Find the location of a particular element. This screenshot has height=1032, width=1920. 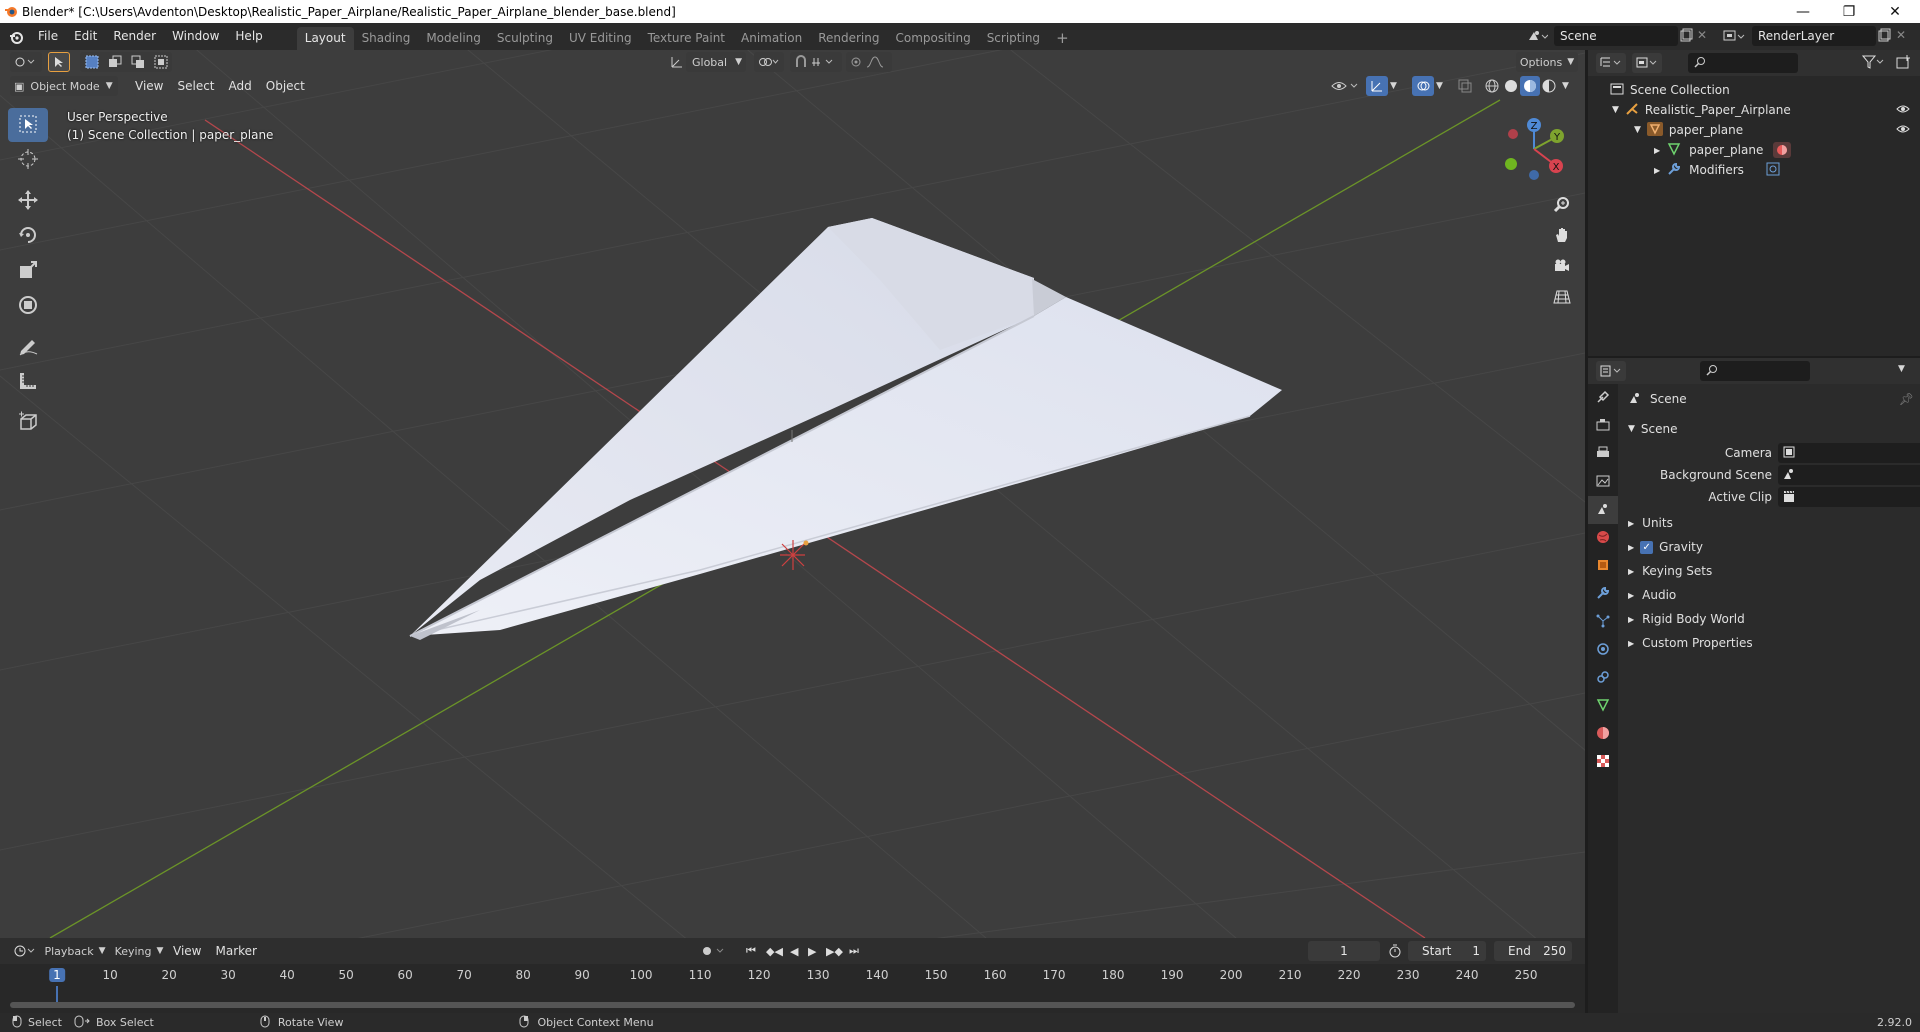

maximize-button: ❐ is located at coordinates (1849, 11).